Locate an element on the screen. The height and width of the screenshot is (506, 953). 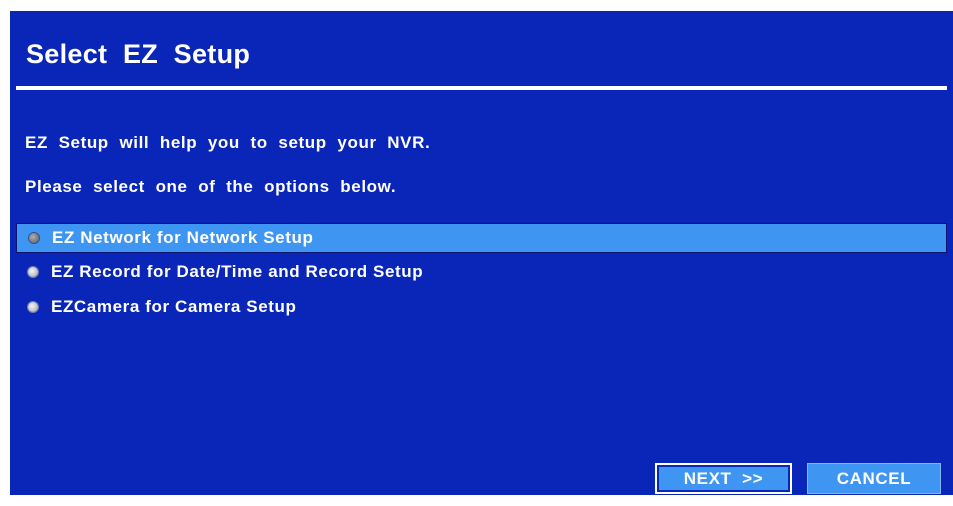
option-ez-record: EZ Record for Date/Time and Record Setup is located at coordinates (481, 272).